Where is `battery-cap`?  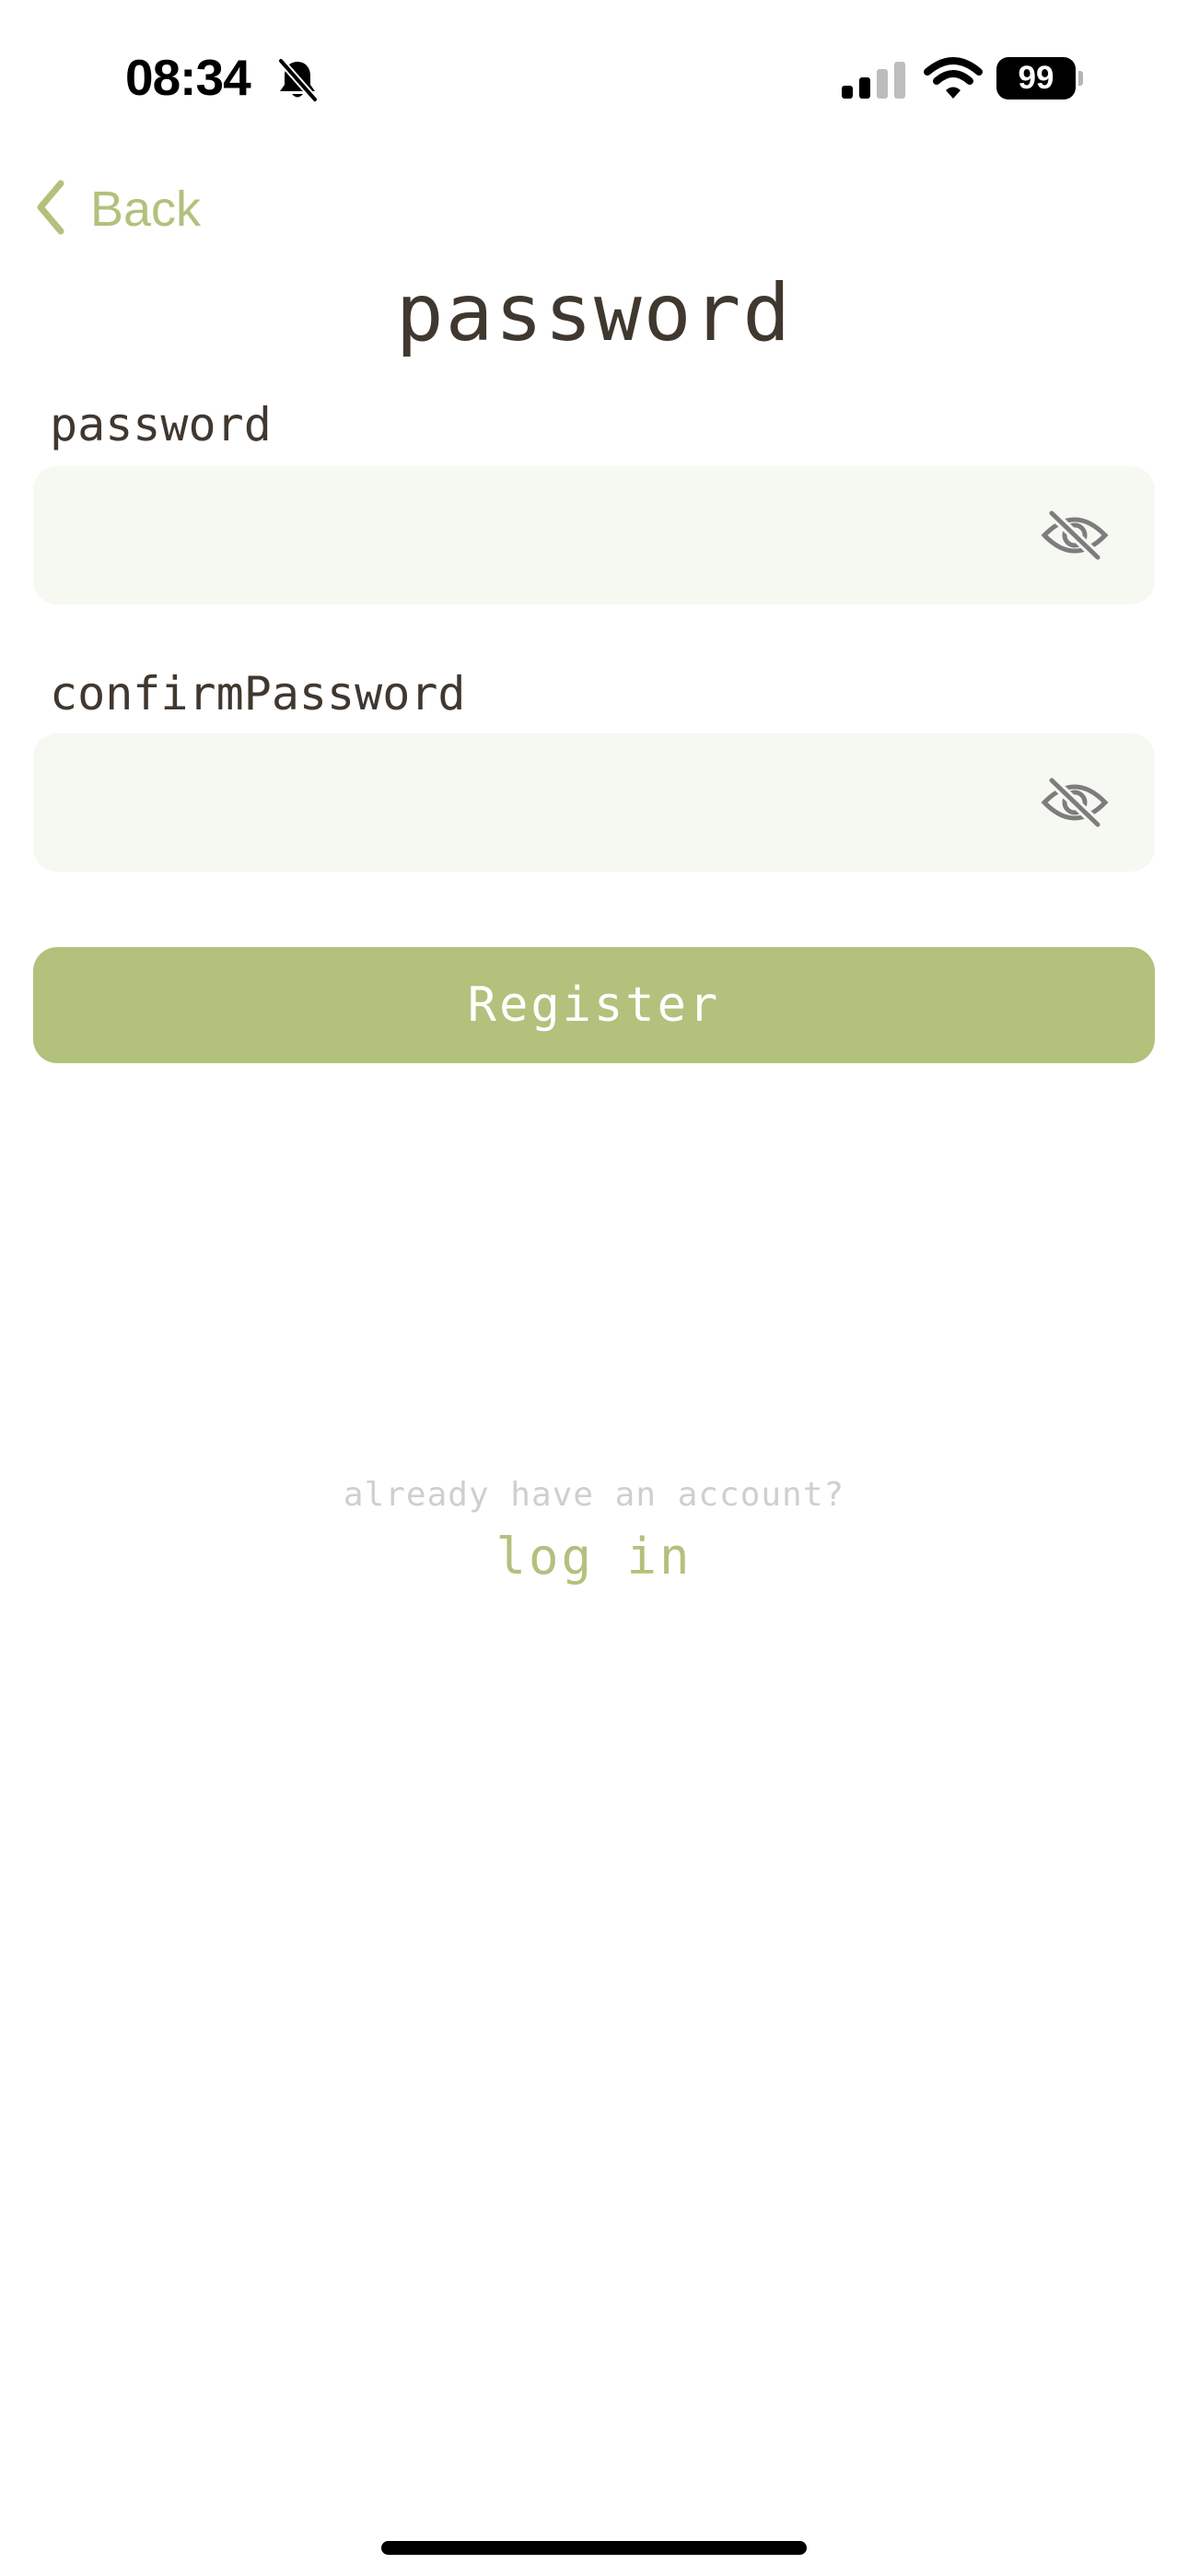
battery-cap is located at coordinates (1080, 78).